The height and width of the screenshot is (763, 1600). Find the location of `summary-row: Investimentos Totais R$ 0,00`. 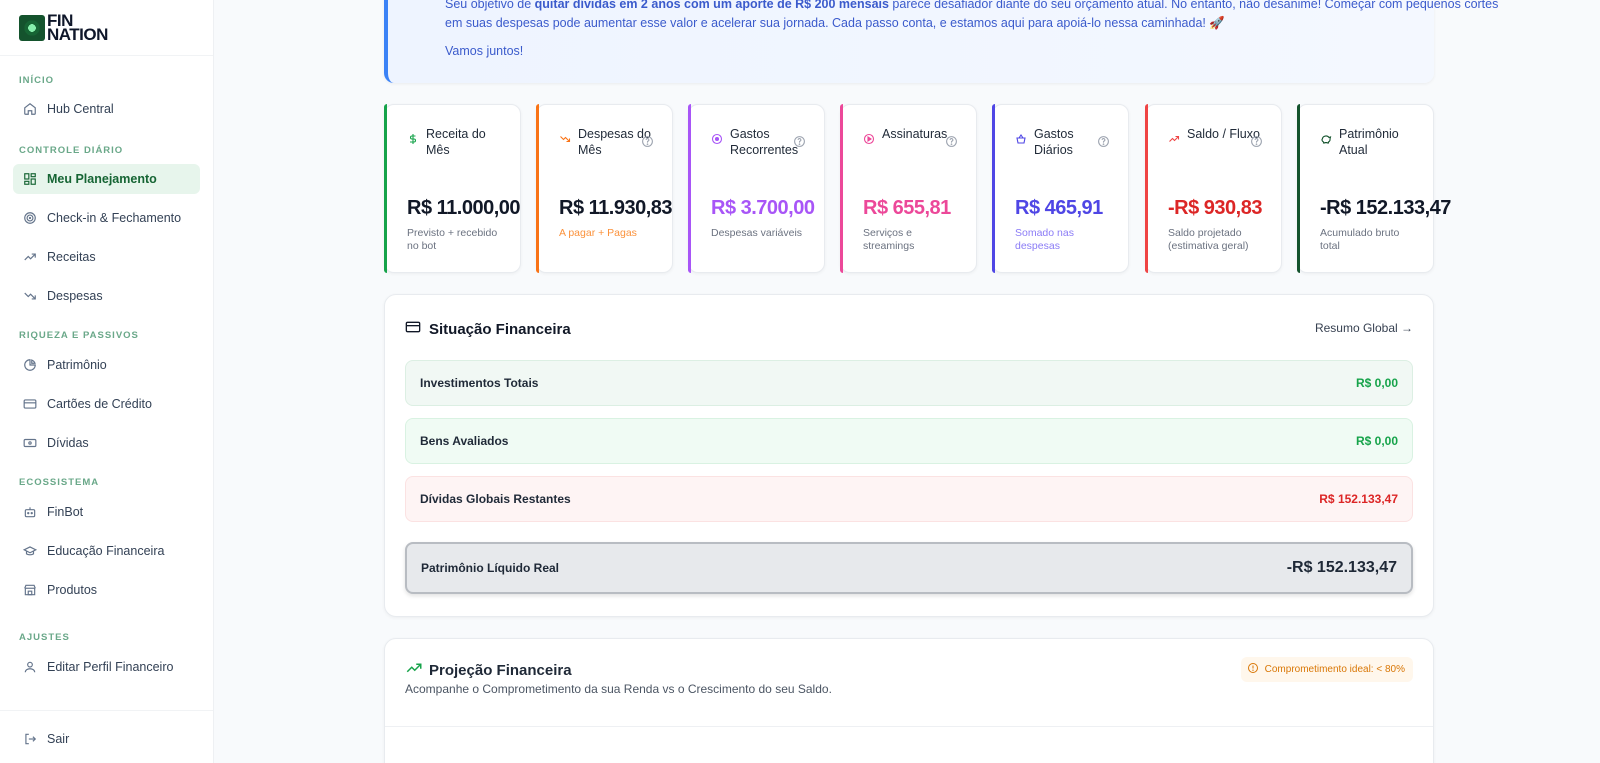

summary-row: Investimentos Totais R$ 0,00 is located at coordinates (909, 383).